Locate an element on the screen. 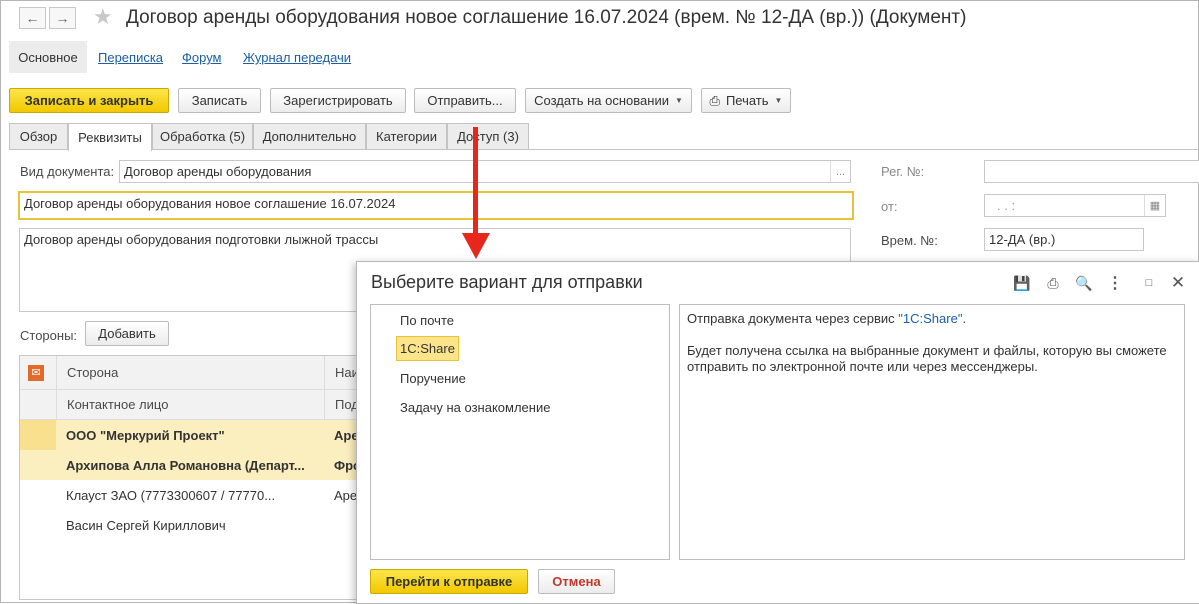  printer-icon: ⎙ is located at coordinates (714, 100).